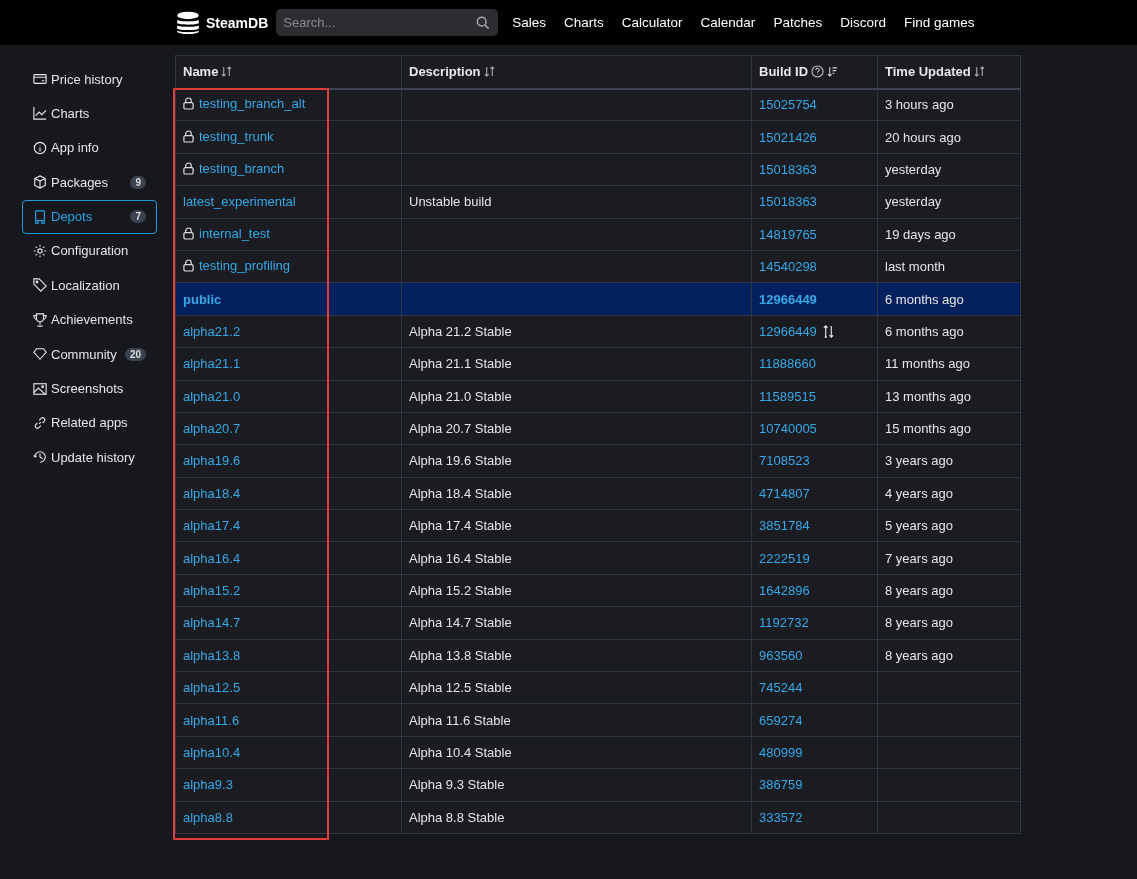 The image size is (1137, 879). I want to click on sidebar-item: Packages 9, so click(89, 182).